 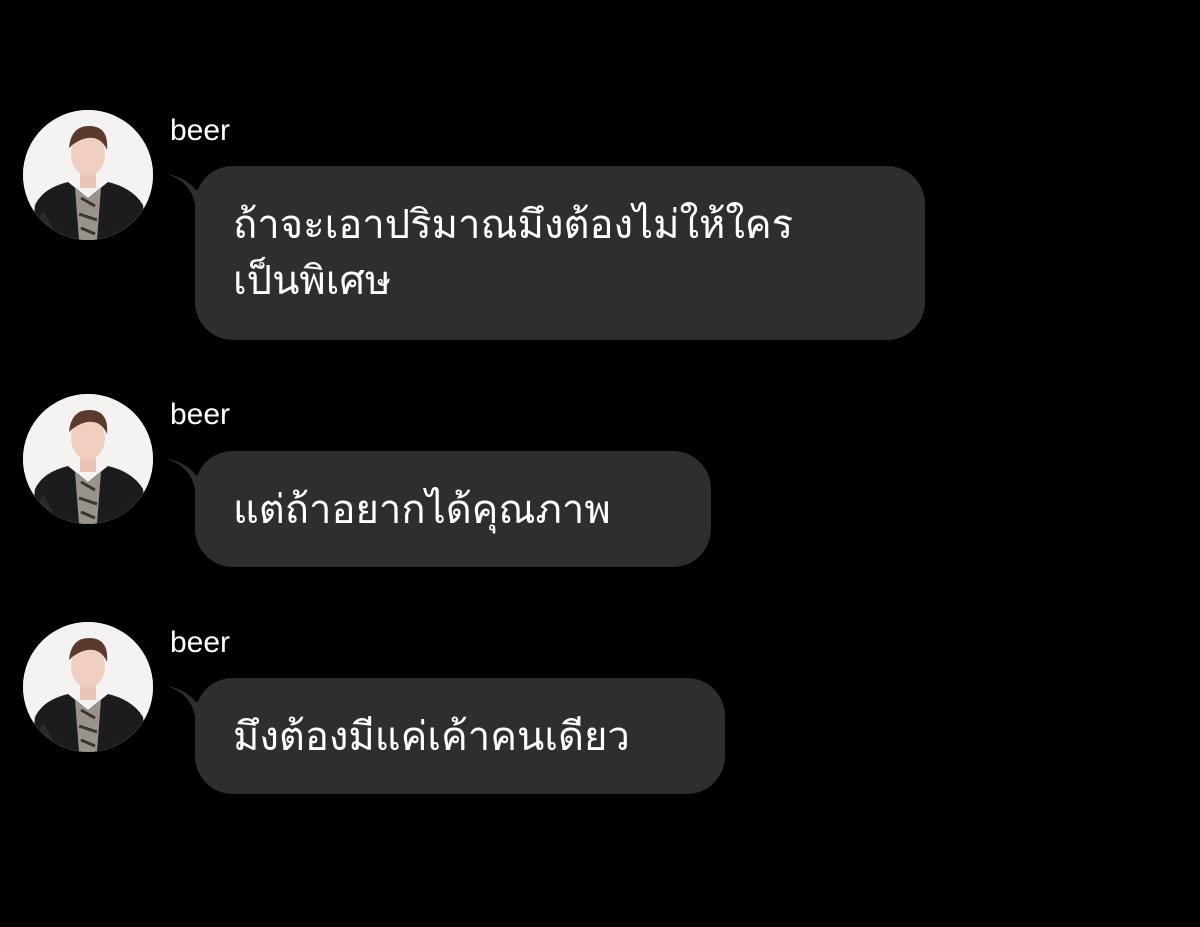 What do you see at coordinates (513, 253) in the screenshot?
I see `message-text: ถ้าจะเอาปริมาณมึงต้องไม่ให้ใคร เป็นพิเศษ` at bounding box center [513, 253].